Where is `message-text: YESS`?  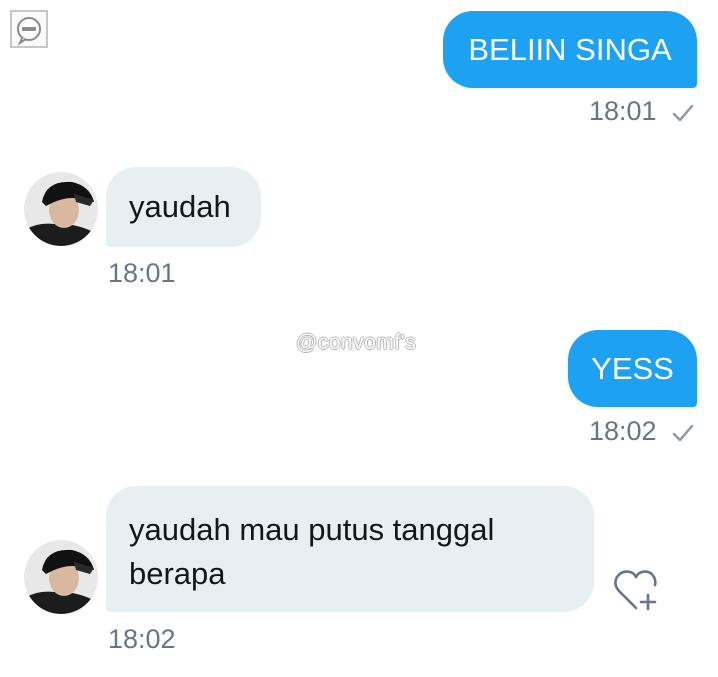 message-text: YESS is located at coordinates (632, 368).